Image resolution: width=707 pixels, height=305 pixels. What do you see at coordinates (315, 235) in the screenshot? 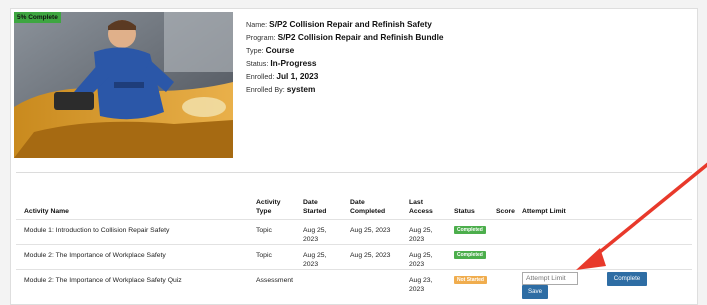
I see `row-1-started: Aug 25, 2023` at bounding box center [315, 235].